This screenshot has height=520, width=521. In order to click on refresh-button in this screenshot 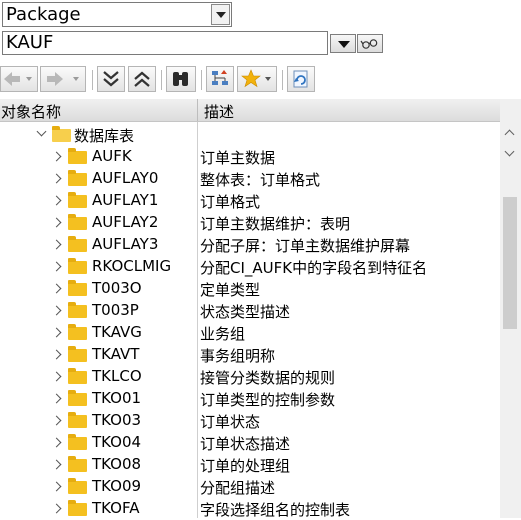, I will do `click(301, 79)`.